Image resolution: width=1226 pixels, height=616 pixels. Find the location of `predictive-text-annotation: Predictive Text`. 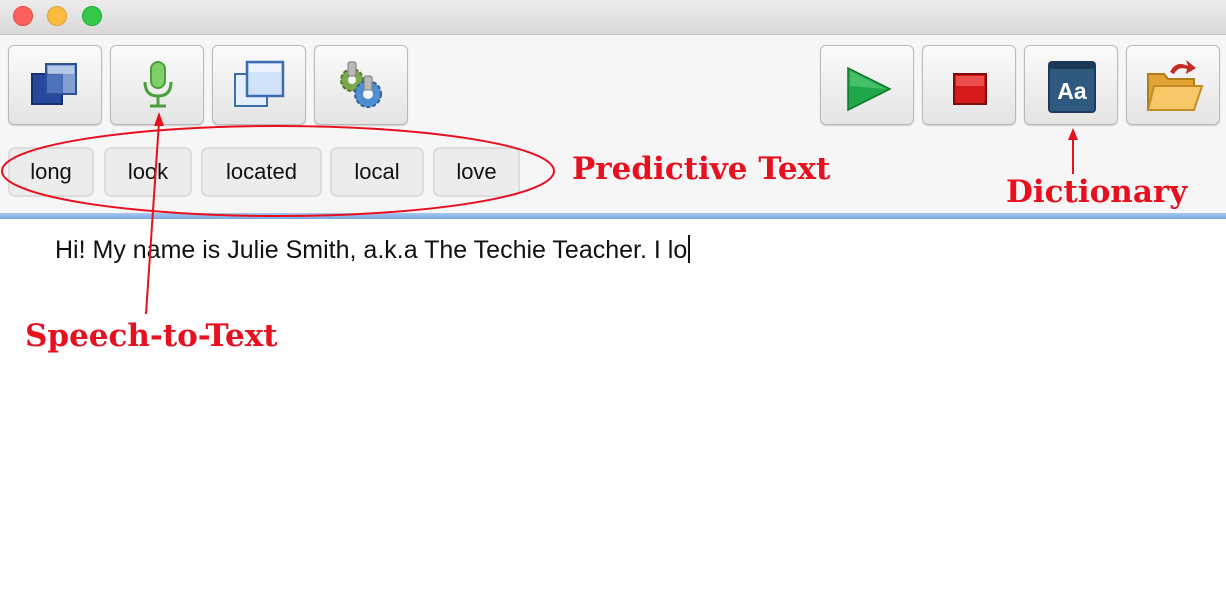

predictive-text-annotation: Predictive Text is located at coordinates (701, 169).